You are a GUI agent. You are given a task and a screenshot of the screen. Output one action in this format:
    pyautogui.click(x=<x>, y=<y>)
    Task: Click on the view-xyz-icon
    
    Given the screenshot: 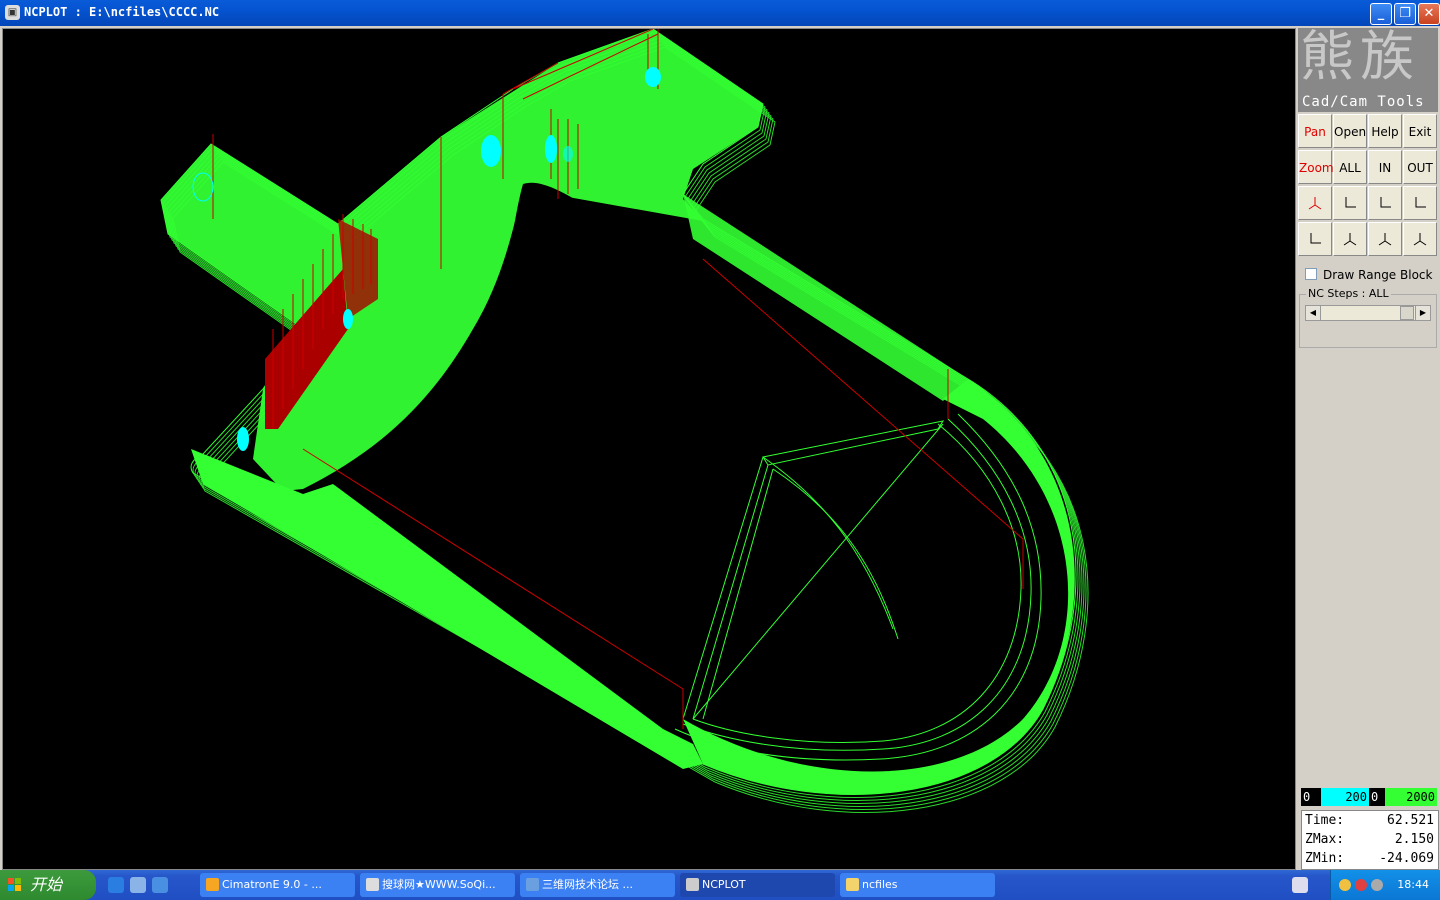 What is the action you would take?
    pyautogui.click(x=1350, y=239)
    